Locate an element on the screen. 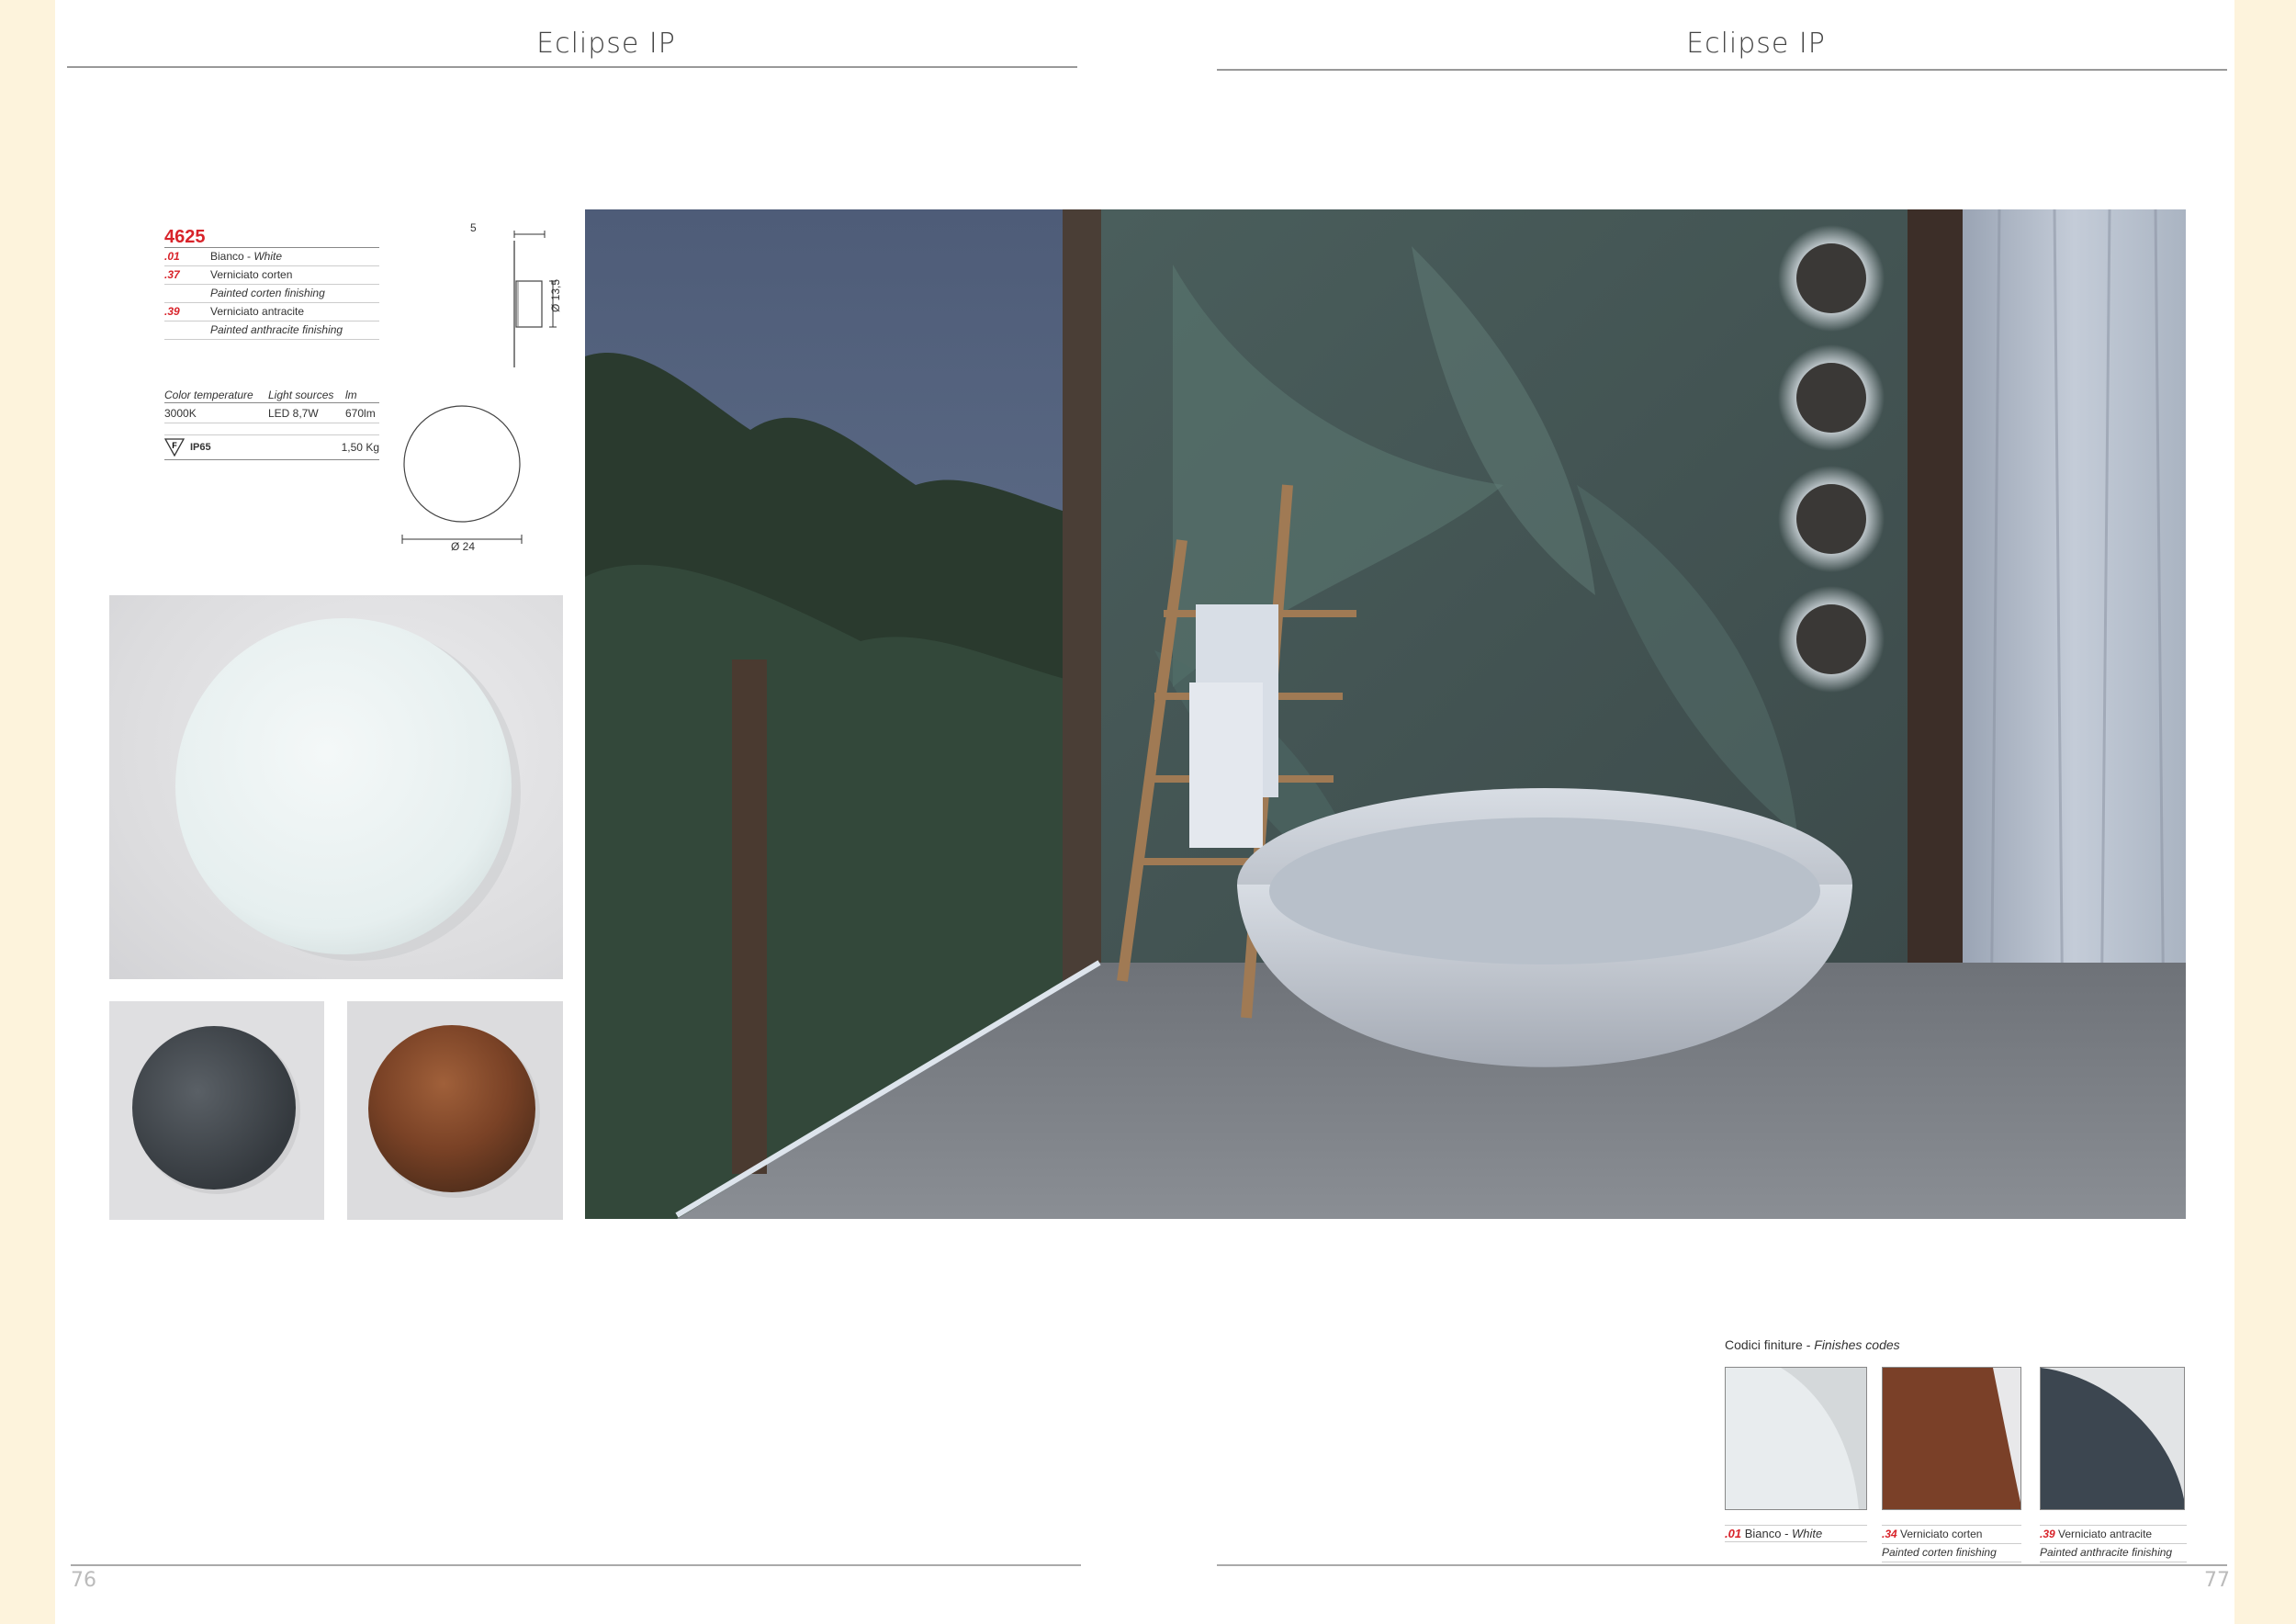 Image resolution: width=2296 pixels, height=1624 pixels. left-page-number: 76 is located at coordinates (84, 1580).